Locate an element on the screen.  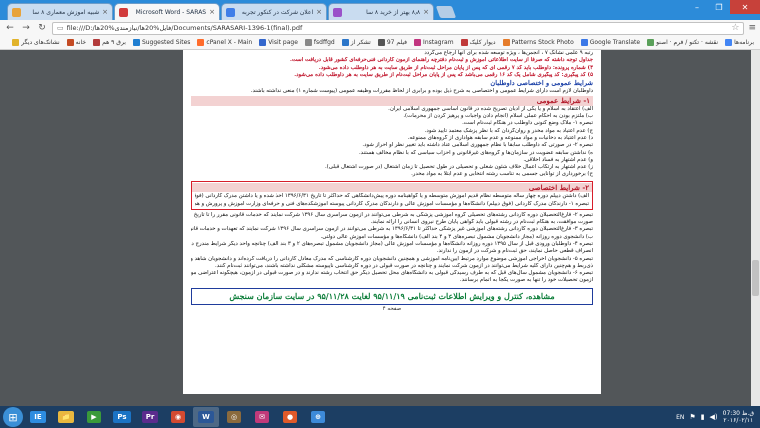
bookmark-label: نقشه · تکنو / فرم · اصنو is located at coordinates (687, 42).